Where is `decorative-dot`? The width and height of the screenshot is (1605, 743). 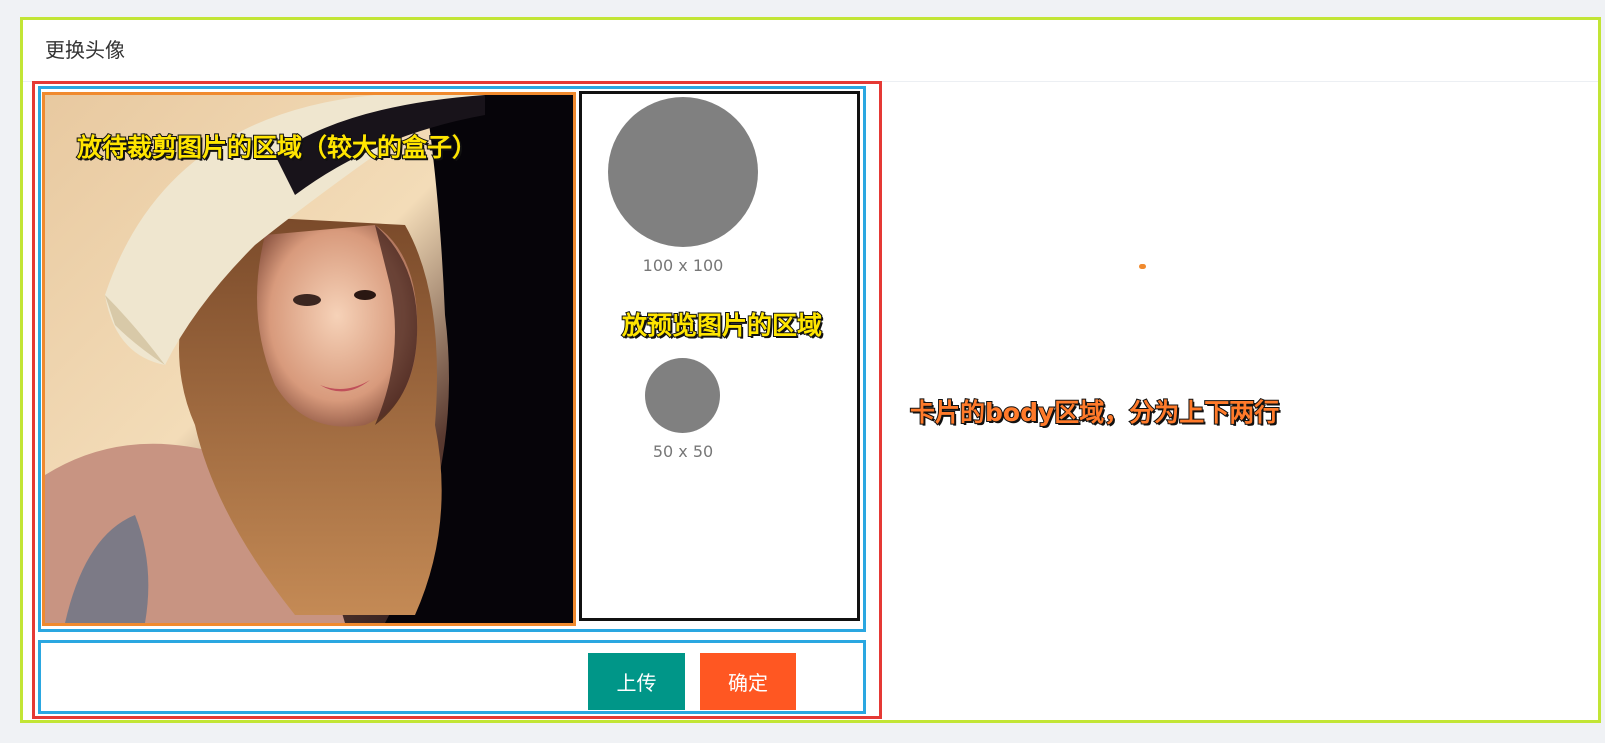
decorative-dot is located at coordinates (1142, 266).